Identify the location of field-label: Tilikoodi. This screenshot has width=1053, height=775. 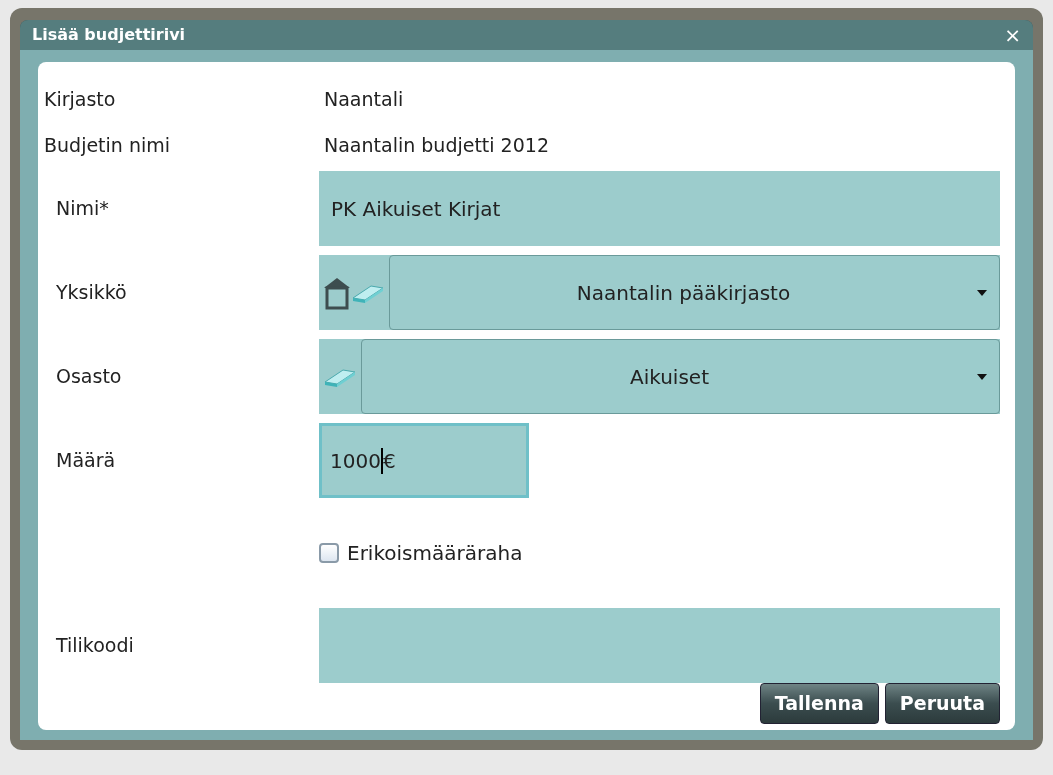
(95, 646).